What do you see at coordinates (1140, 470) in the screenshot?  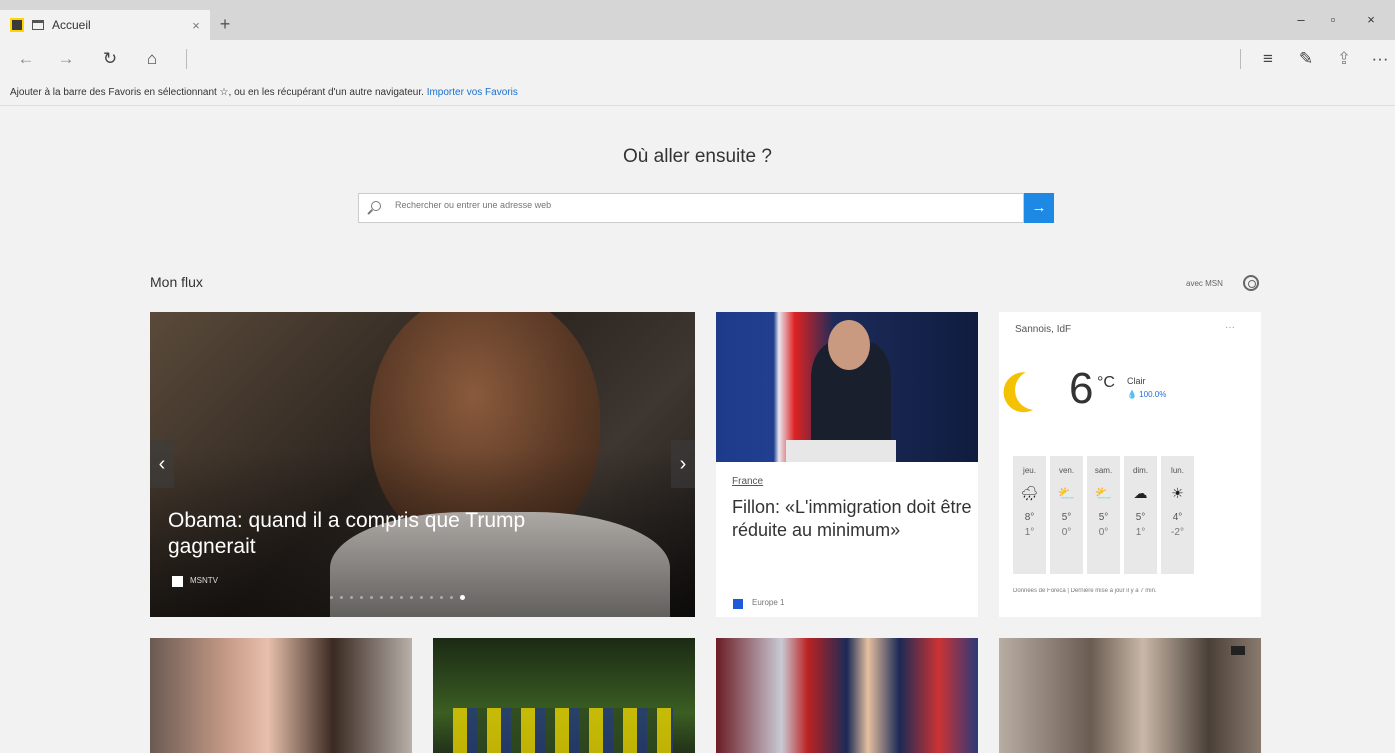 I see `forecast-day-name: dim.` at bounding box center [1140, 470].